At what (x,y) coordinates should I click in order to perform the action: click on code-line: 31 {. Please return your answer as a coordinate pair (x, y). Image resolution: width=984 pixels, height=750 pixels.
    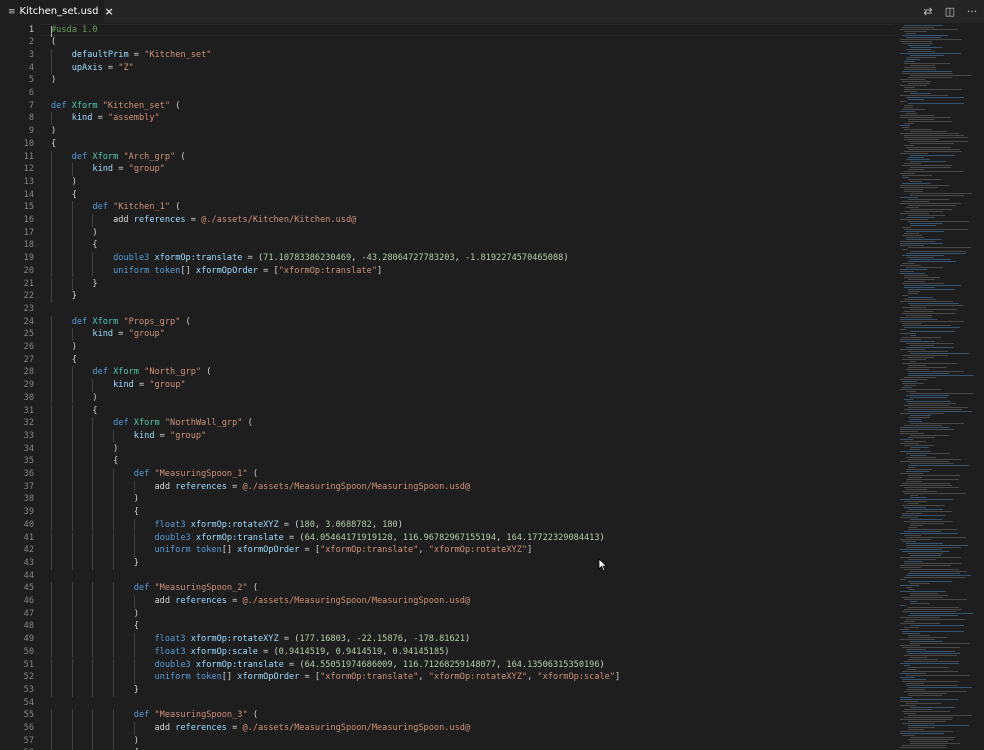
    Looking at the image, I should click on (447, 411).